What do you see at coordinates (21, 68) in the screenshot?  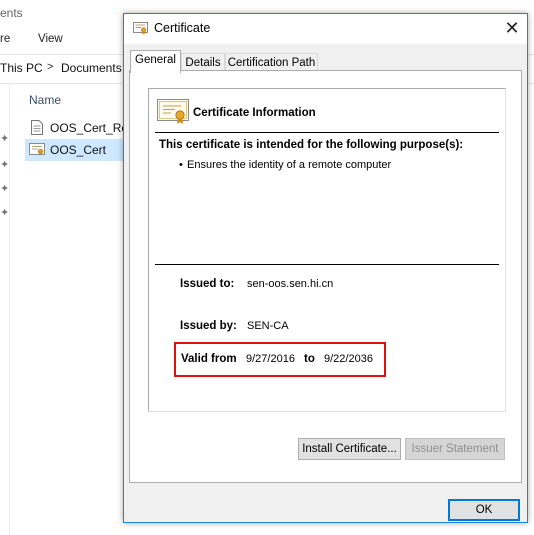 I see `breadcrumb-this-pc: This PC` at bounding box center [21, 68].